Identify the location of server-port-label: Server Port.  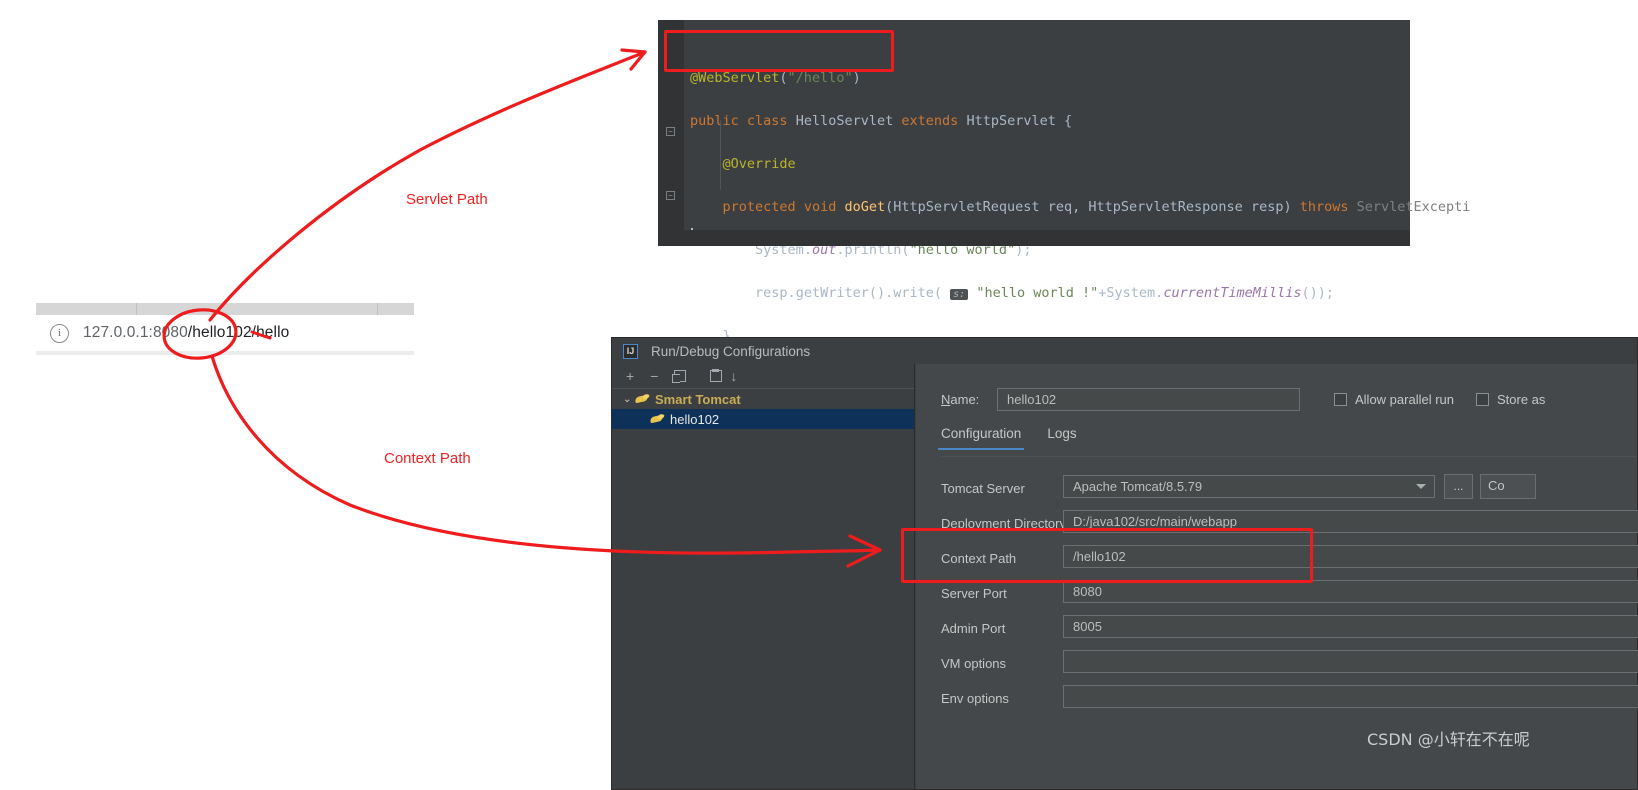
(974, 593).